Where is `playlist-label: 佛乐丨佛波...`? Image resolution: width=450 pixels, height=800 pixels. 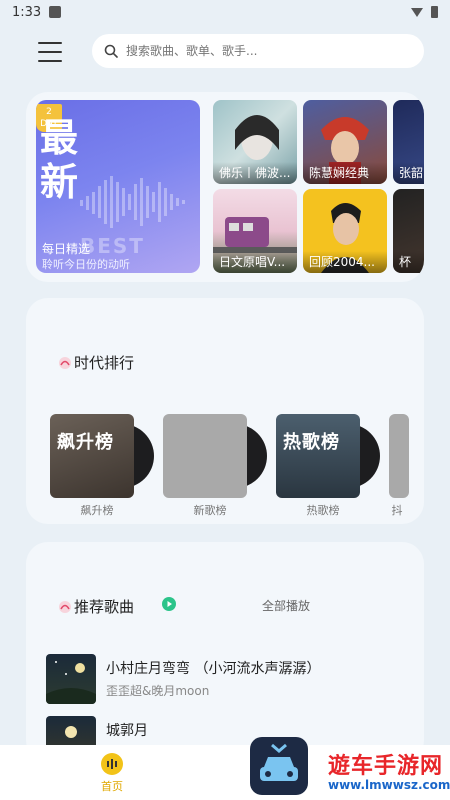
playlist-label: 佛乐丨佛波... is located at coordinates (255, 173).